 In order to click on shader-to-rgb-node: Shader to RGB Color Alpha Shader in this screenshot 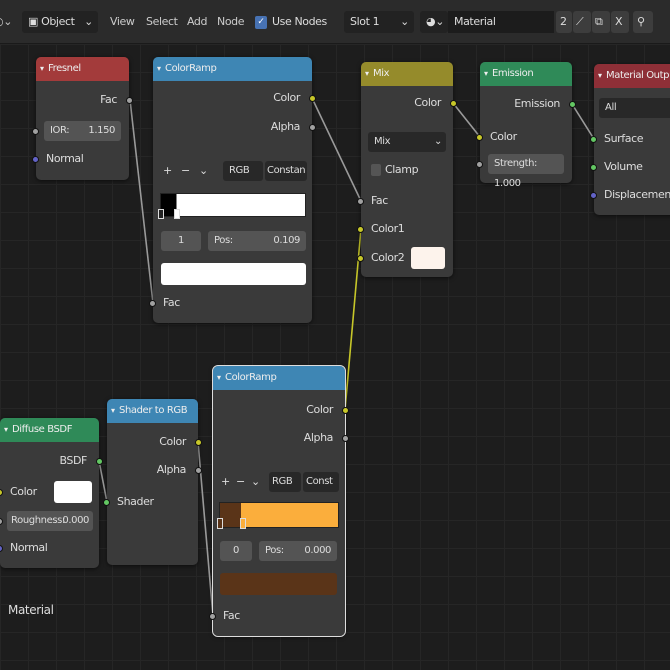, I will do `click(152, 482)`.